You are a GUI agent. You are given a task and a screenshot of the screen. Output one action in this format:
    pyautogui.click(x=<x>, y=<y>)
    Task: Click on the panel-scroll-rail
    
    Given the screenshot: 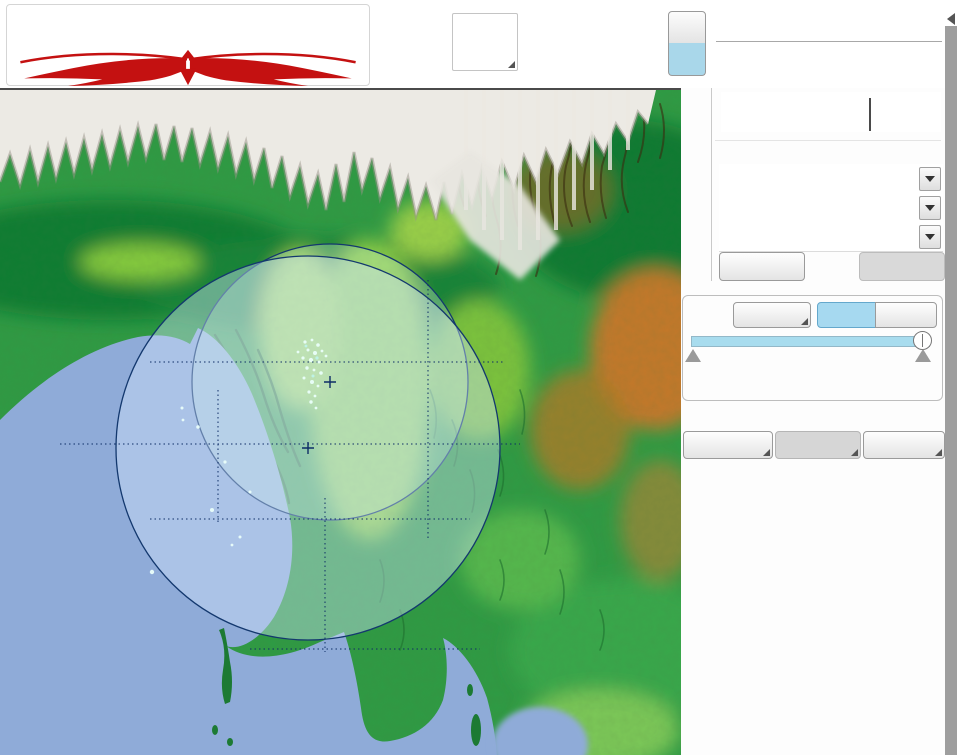 What is the action you would take?
    pyautogui.click(x=951, y=390)
    